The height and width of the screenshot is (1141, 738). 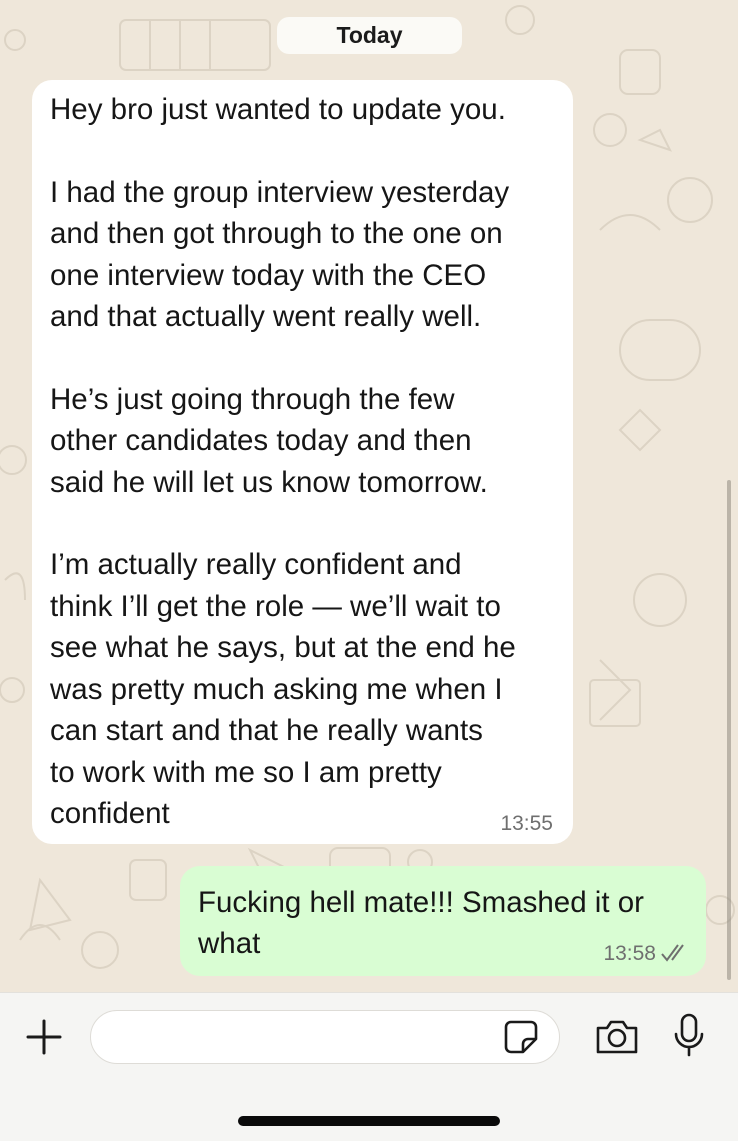 I want to click on sticker-icon, so click(x=521, y=1037).